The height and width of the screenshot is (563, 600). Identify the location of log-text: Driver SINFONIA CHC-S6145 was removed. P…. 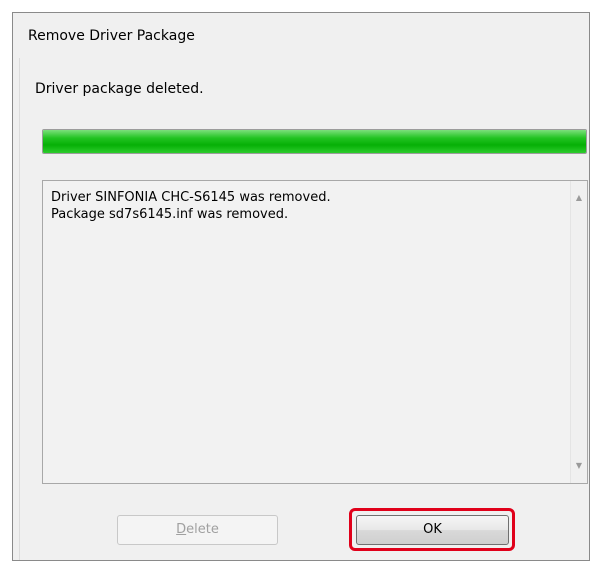
(191, 206).